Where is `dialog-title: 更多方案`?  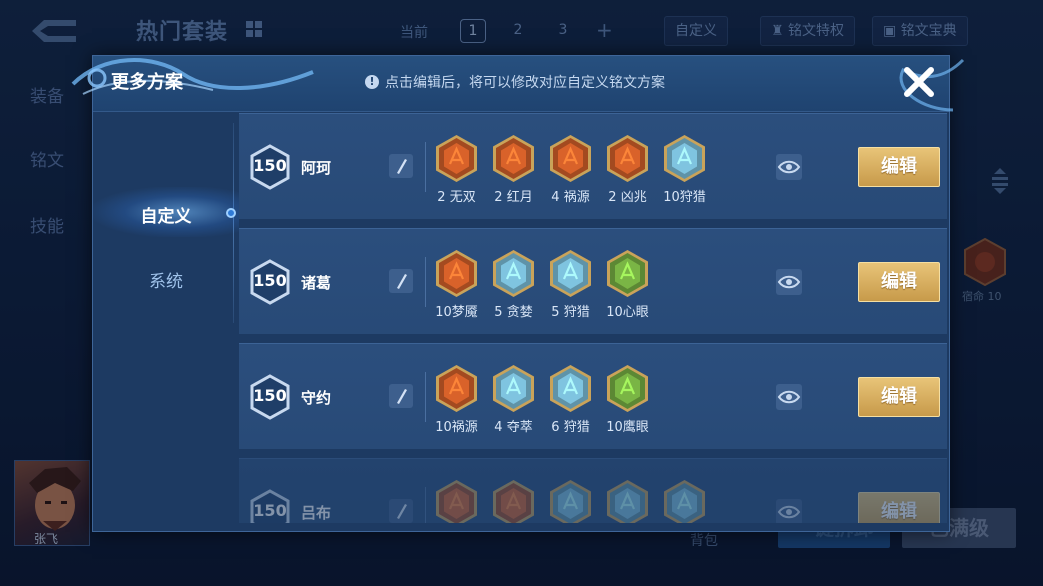 dialog-title: 更多方案 is located at coordinates (147, 82).